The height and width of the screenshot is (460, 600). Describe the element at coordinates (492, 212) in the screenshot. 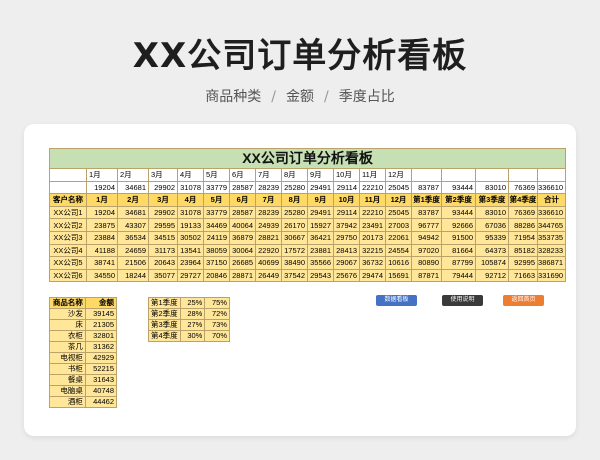

I see `cell: 83010` at that location.